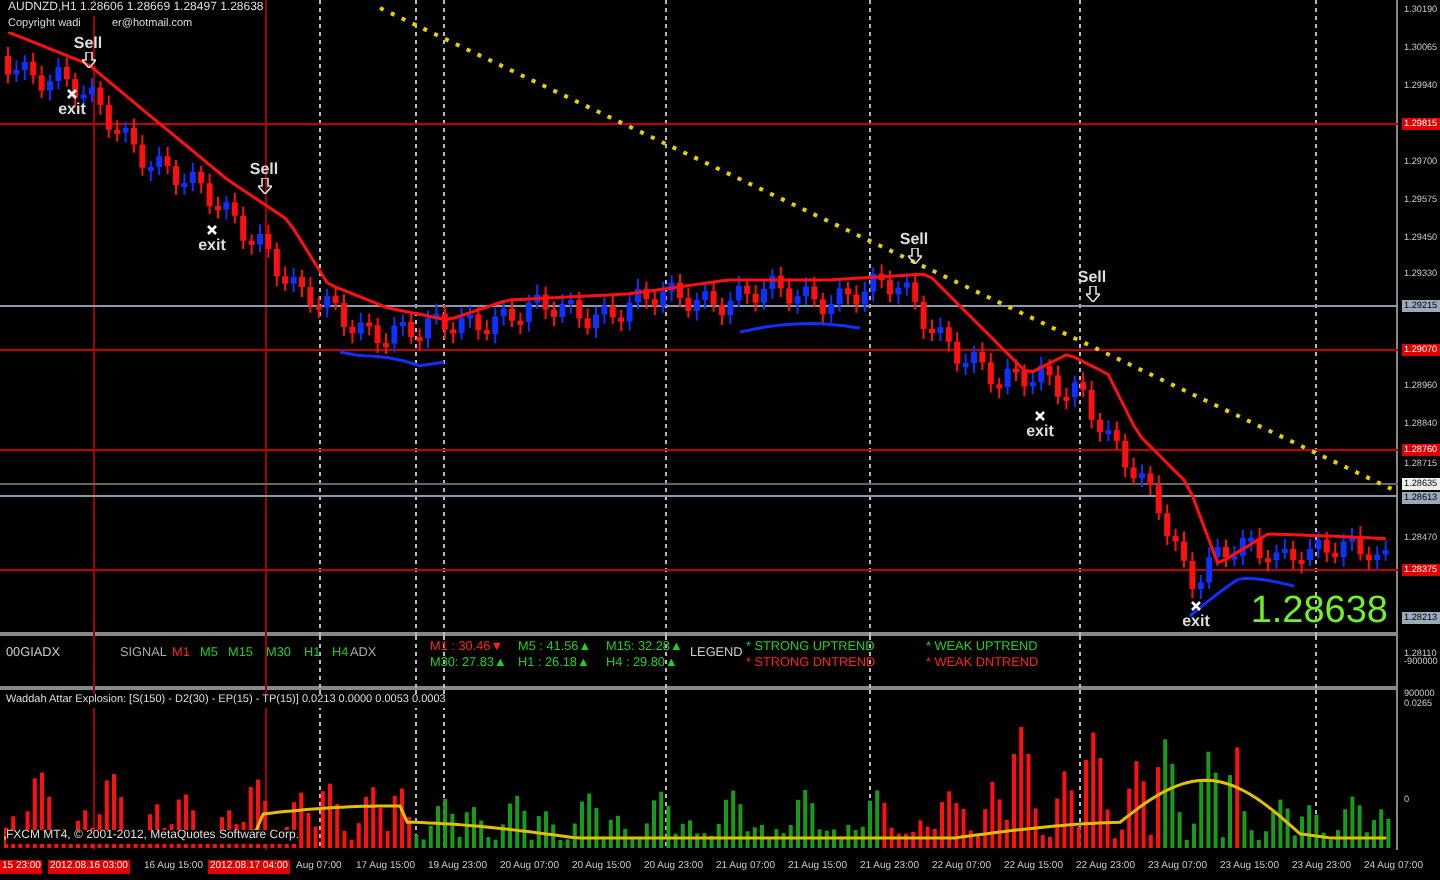 The width and height of the screenshot is (1440, 880). Describe the element at coordinates (1319, 612) in the screenshot. I see `current-price: 1.28638` at that location.